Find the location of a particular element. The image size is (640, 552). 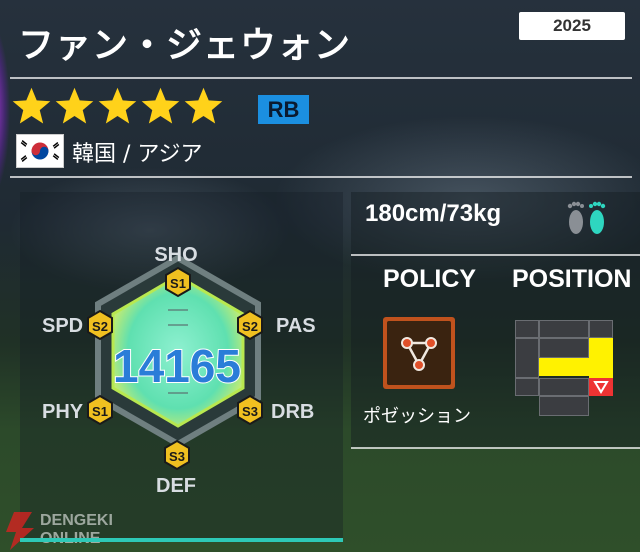

policy-possession-icon is located at coordinates (419, 353).